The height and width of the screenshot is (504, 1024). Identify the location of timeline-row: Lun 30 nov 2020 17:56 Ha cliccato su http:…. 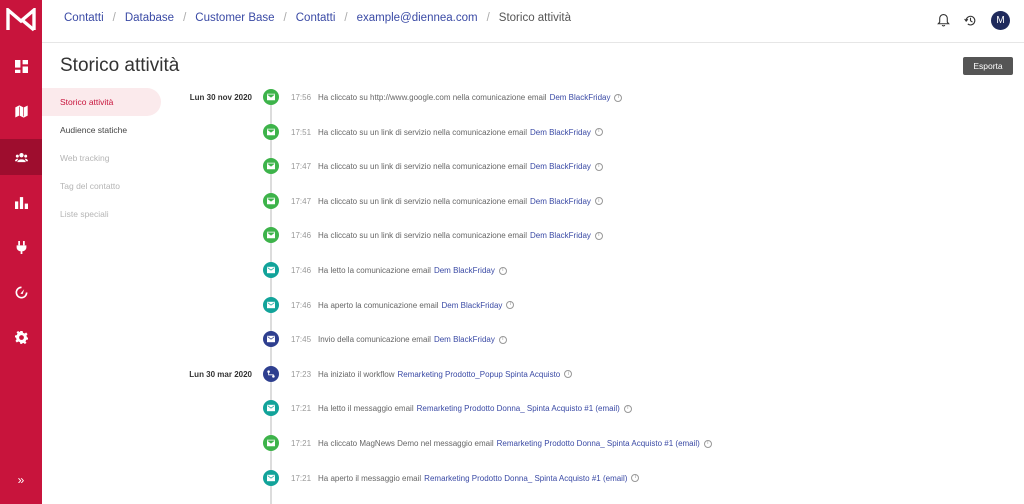
(512, 98).